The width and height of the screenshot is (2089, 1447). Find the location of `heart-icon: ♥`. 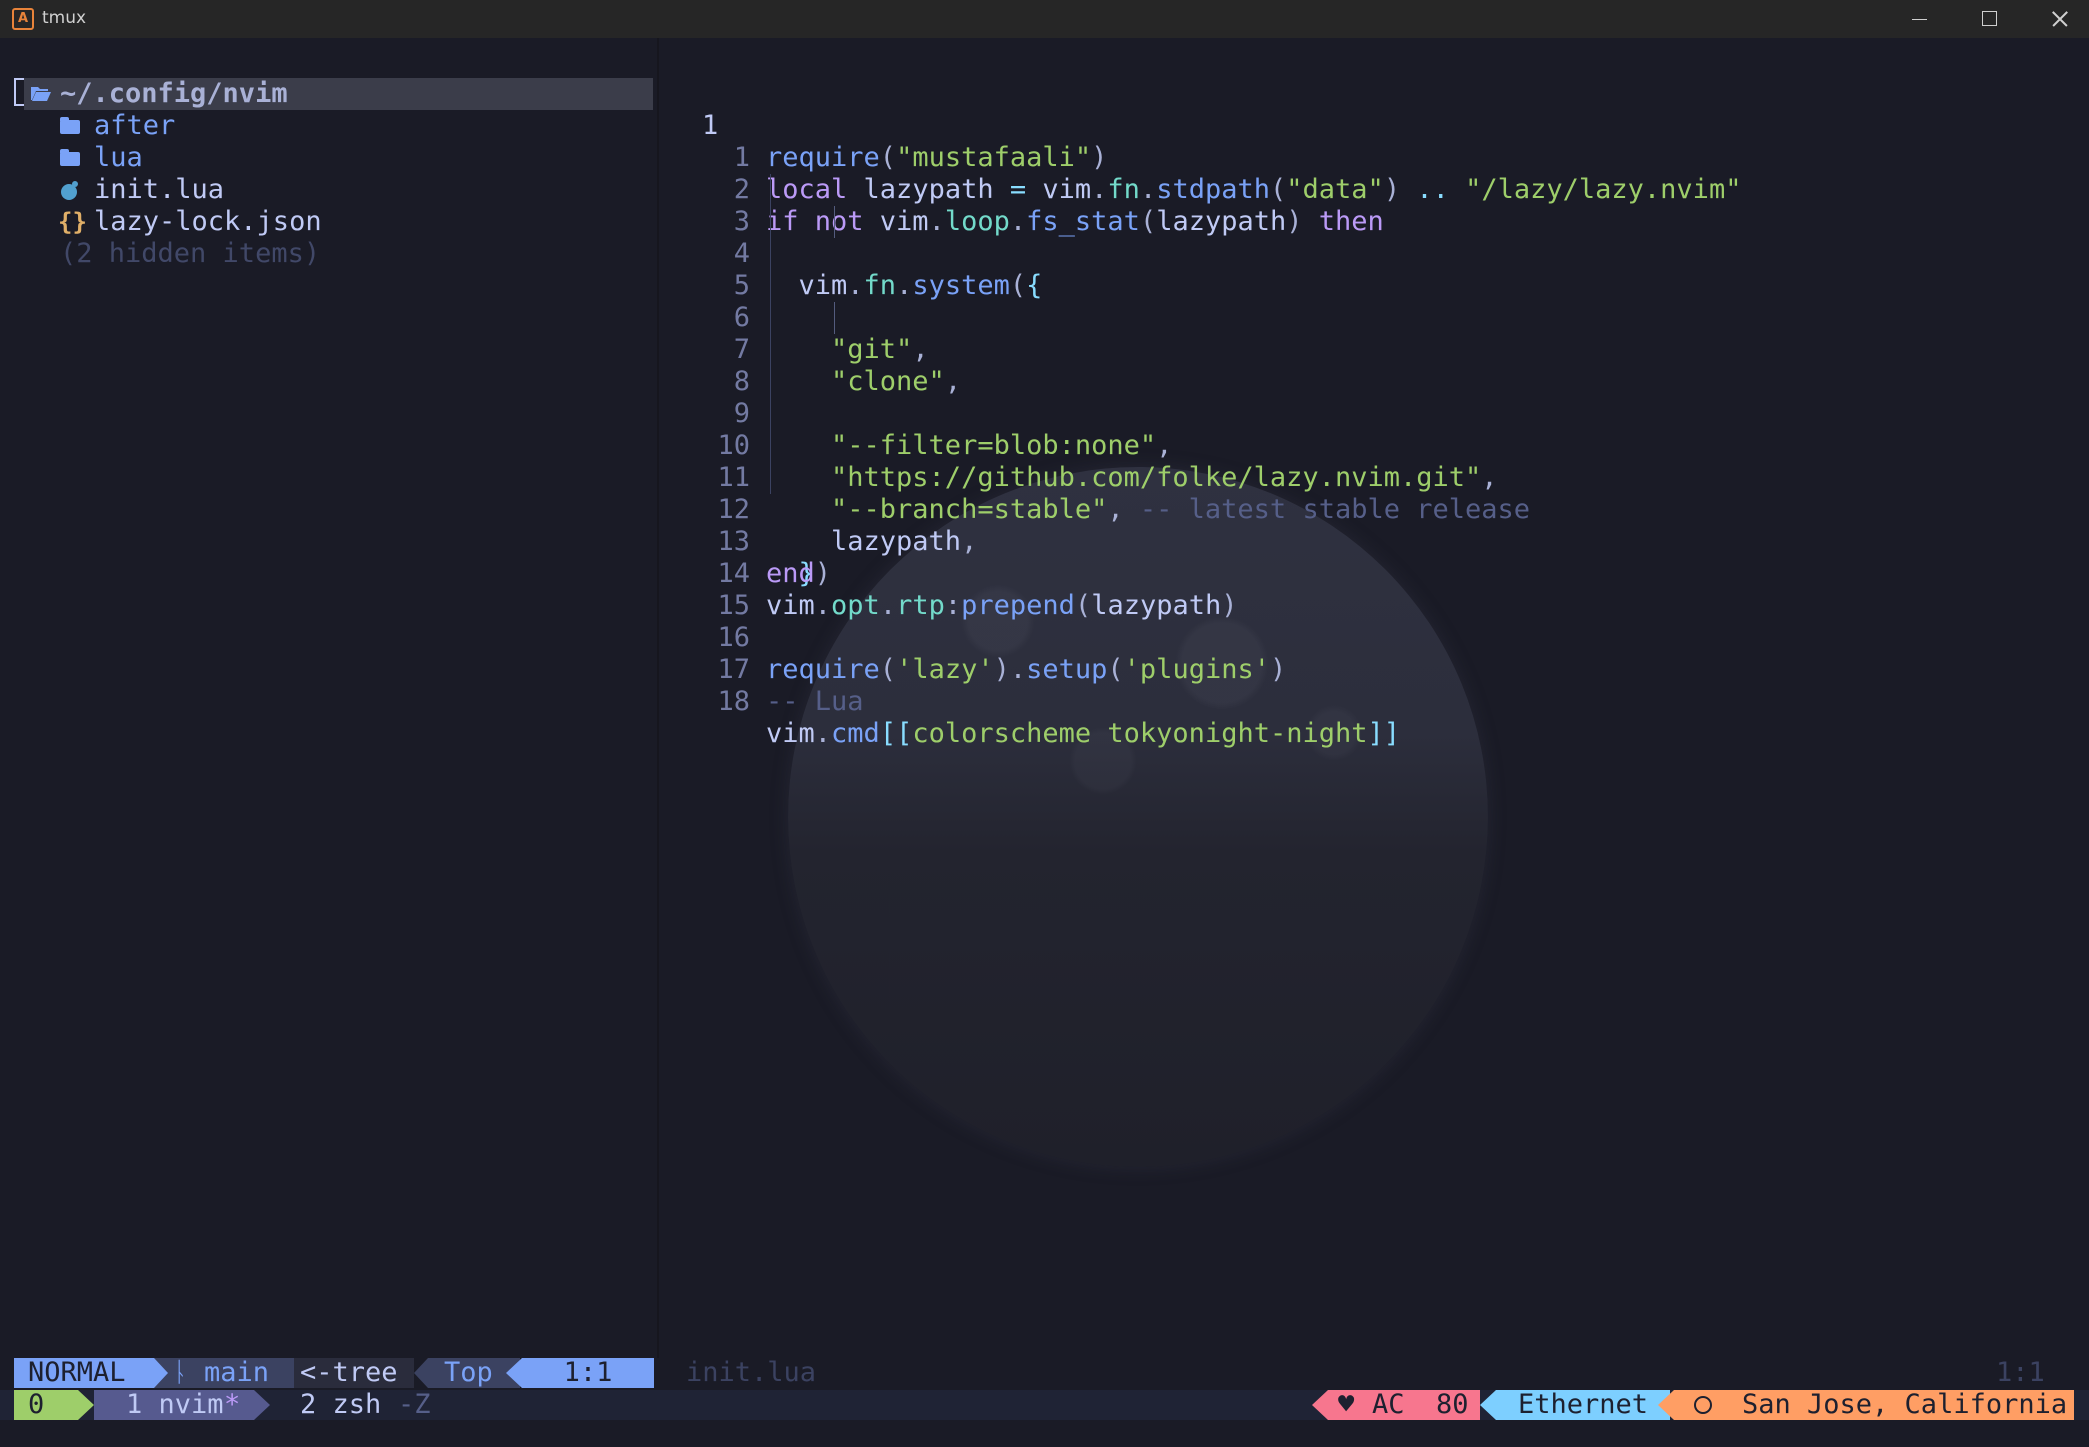

heart-icon: ♥ is located at coordinates (1346, 1404).